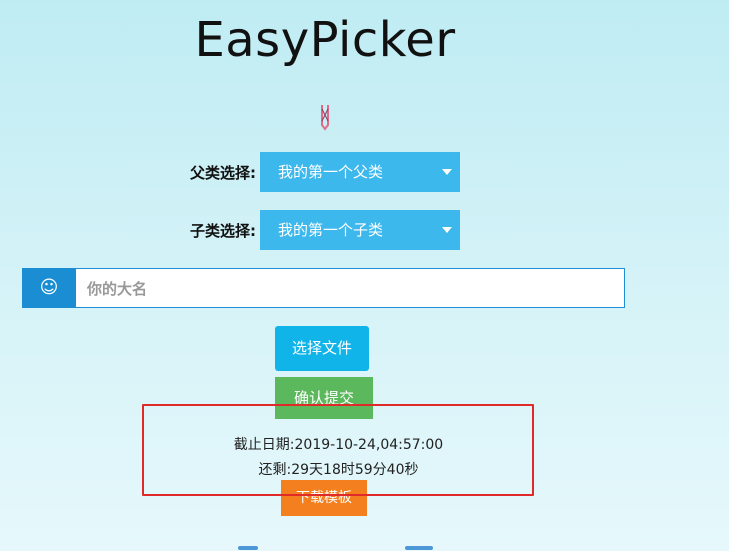 This screenshot has height=551, width=729. Describe the element at coordinates (325, 40) in the screenshot. I see `app-title: EasyPicker` at that location.